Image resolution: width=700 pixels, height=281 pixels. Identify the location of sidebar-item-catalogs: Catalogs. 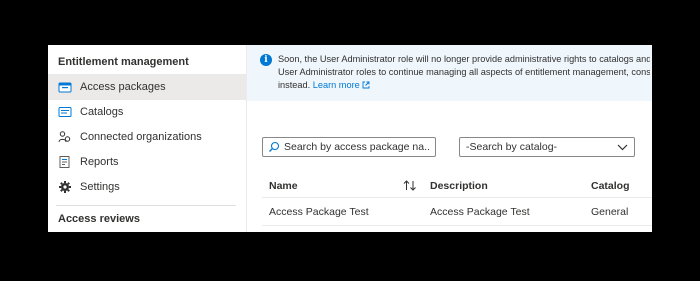
(147, 112).